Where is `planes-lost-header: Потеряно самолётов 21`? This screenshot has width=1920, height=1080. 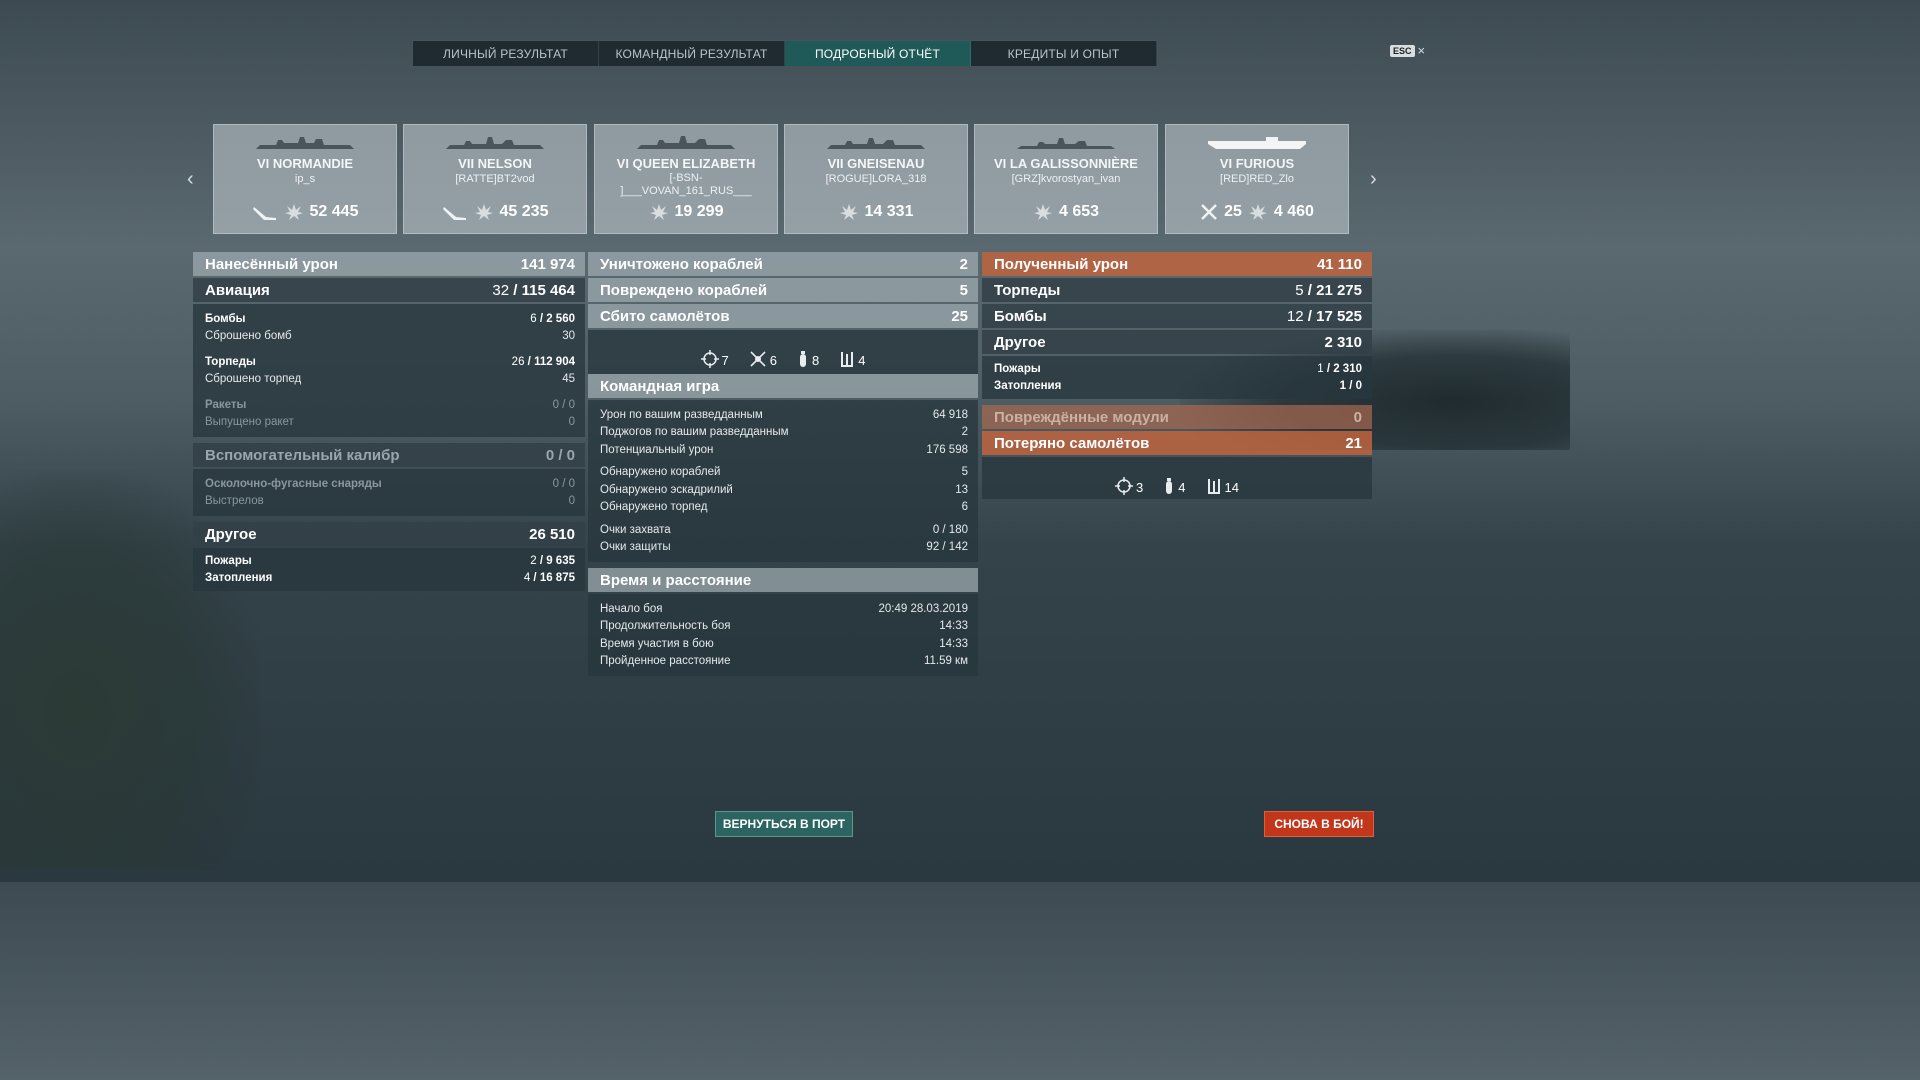
planes-lost-header: Потеряно самолётов 21 is located at coordinates (1177, 443).